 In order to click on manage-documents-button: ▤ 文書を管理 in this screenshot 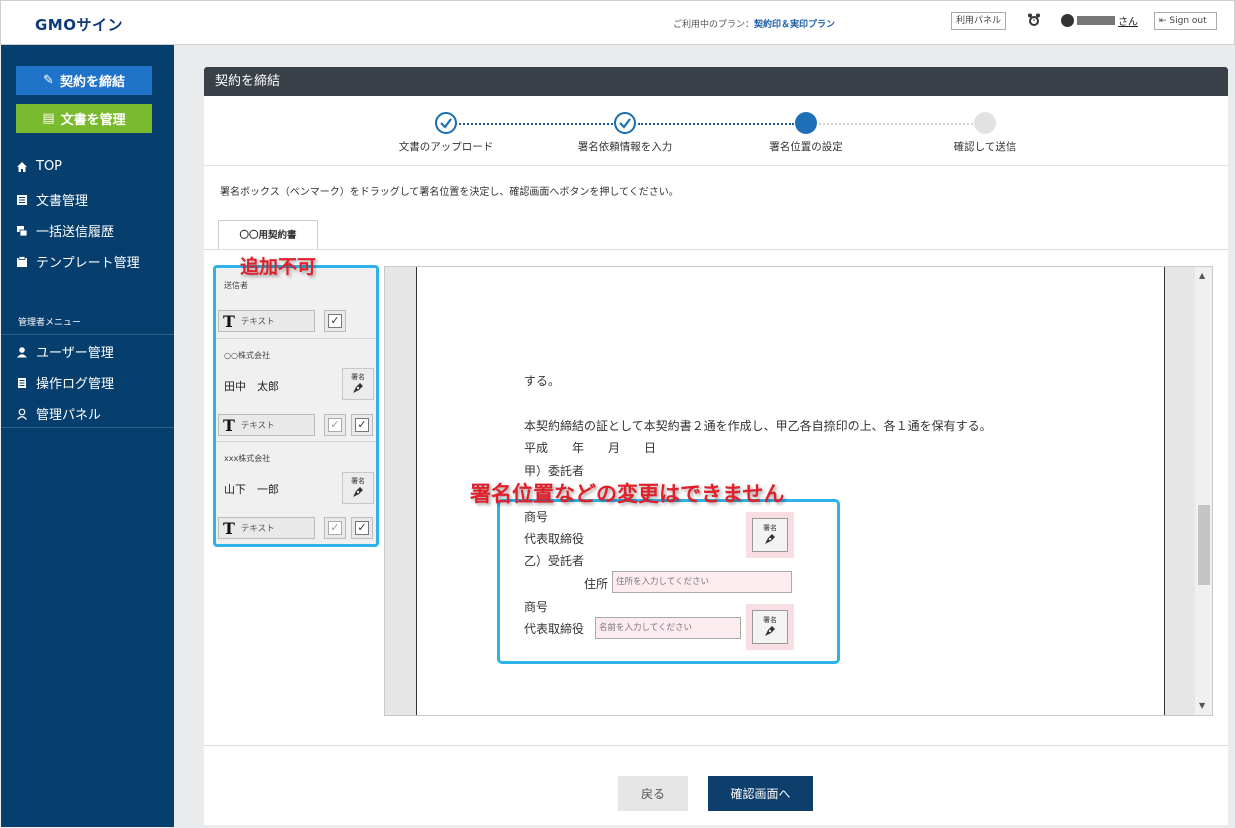, I will do `click(84, 118)`.